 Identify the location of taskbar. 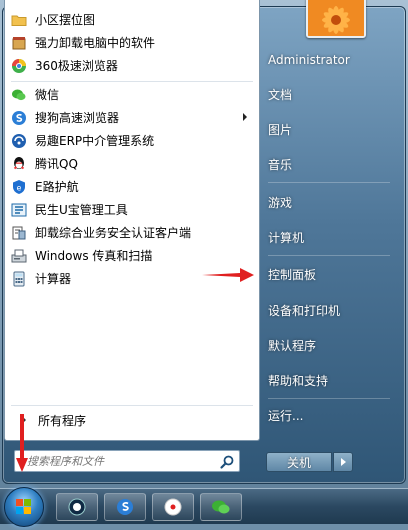
(204, 507).